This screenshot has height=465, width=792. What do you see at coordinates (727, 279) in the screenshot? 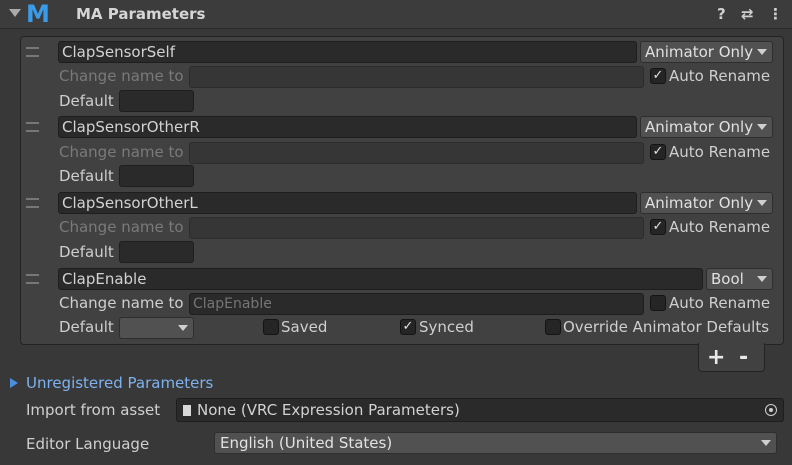
I see `parameter-type-value: Bool` at bounding box center [727, 279].